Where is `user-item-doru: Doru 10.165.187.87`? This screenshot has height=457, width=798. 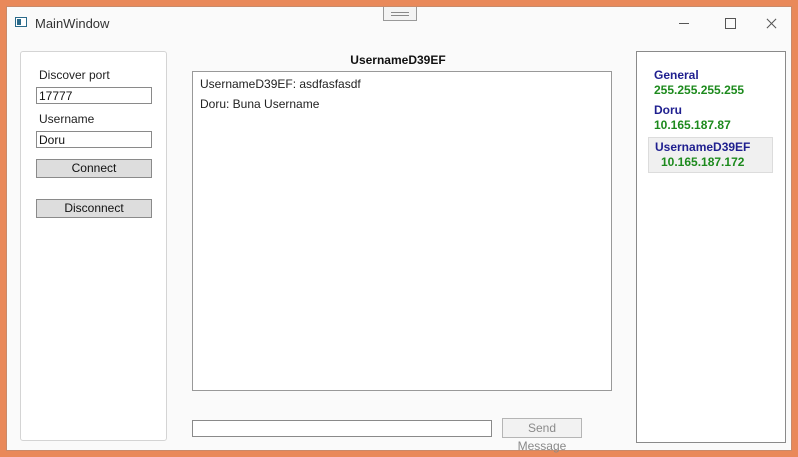
user-item-doru: Doru 10.165.187.87 is located at coordinates (710, 118).